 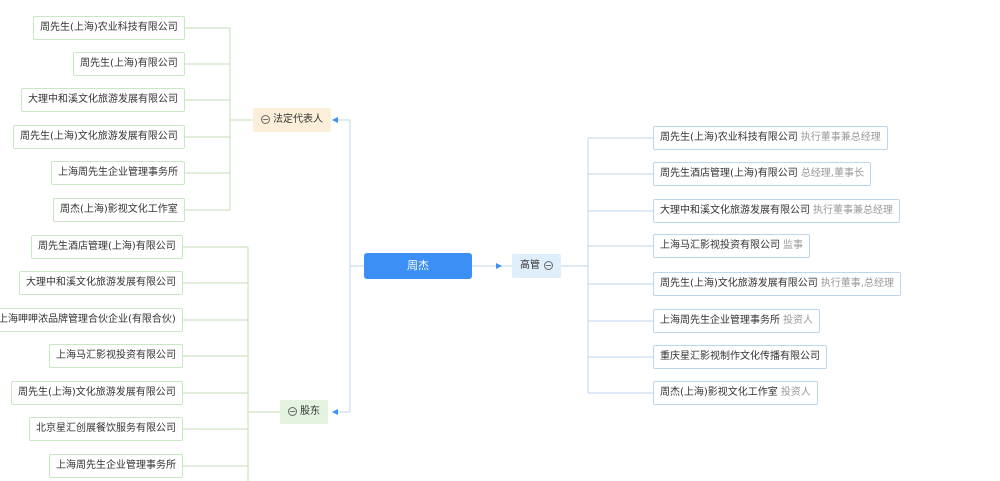 I want to click on executive-company-node: 上海马汇影视投资有限公司 监事, so click(x=731, y=246).